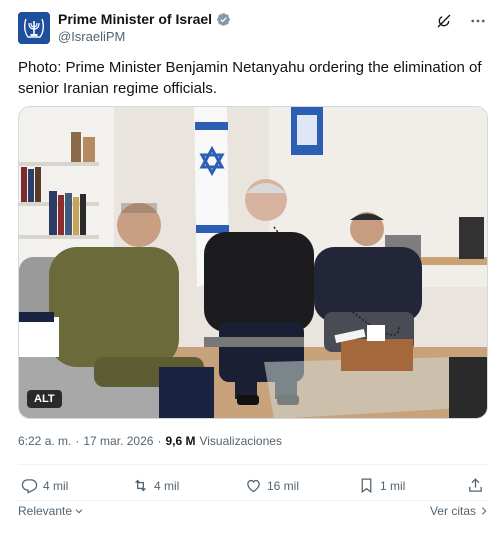 The width and height of the screenshot is (501, 535). I want to click on reply-count: 4 mil, so click(56, 485).